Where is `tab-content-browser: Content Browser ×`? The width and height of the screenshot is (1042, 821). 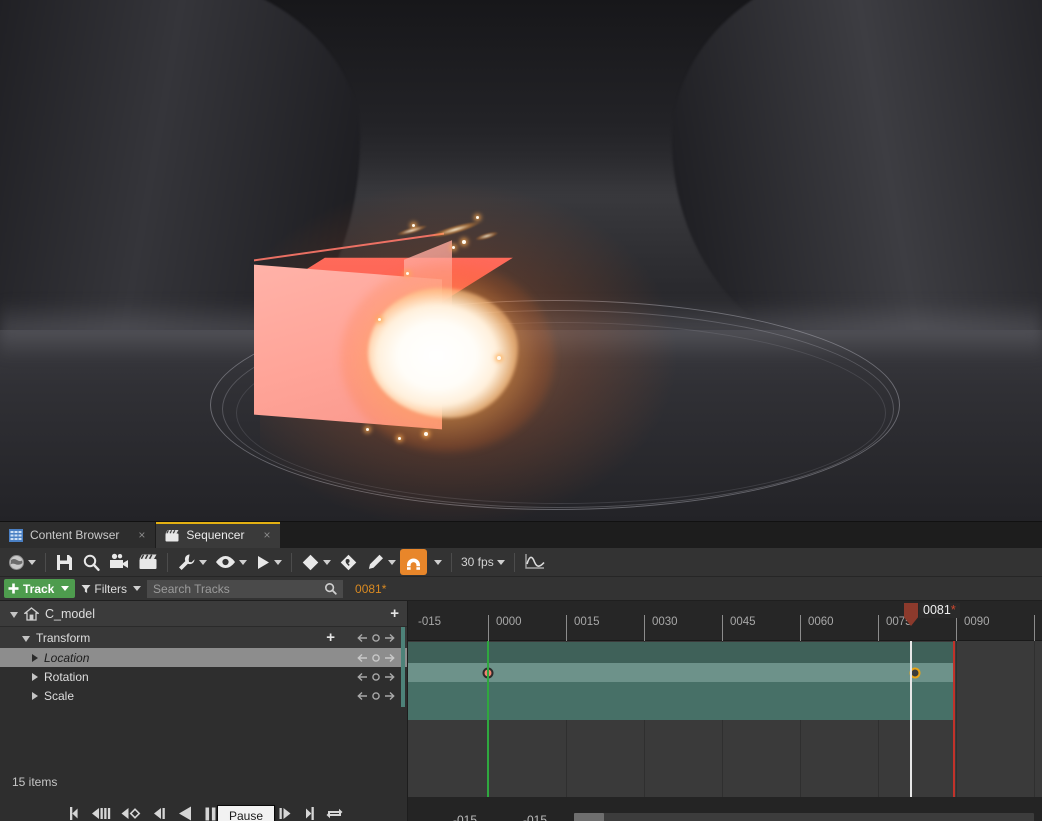 tab-content-browser: Content Browser × is located at coordinates (78, 535).